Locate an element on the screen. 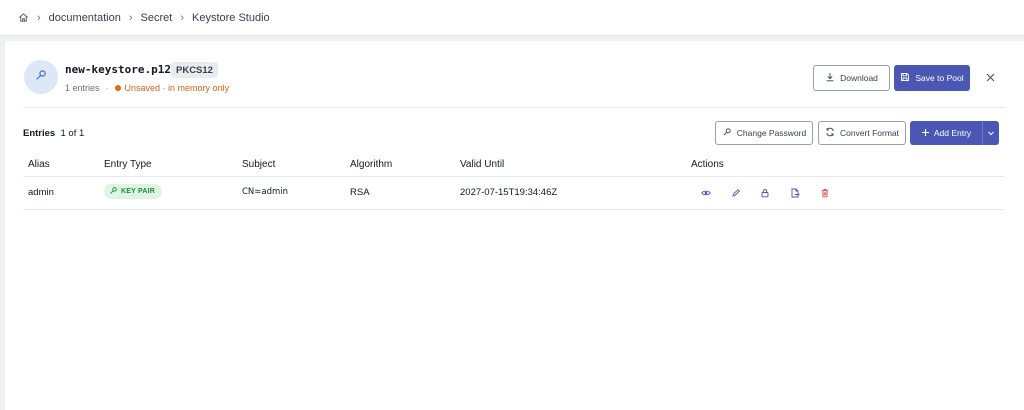 This screenshot has height=410, width=1024. breadcrumb-item-keystore-studio: Keystore Studio is located at coordinates (230, 17).